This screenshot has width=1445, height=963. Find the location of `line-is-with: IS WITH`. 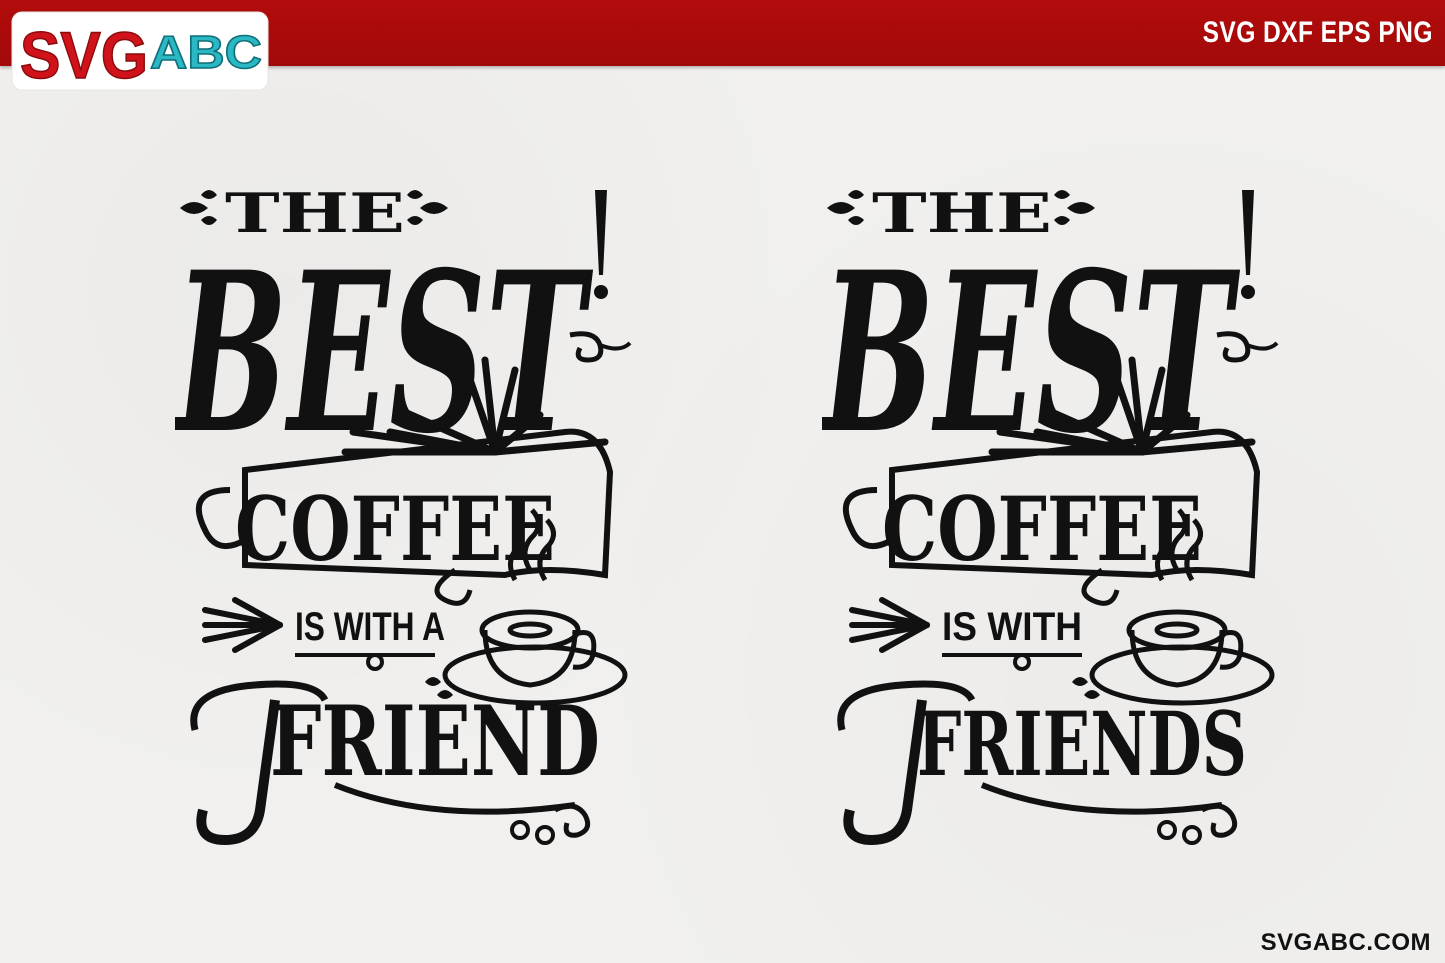

line-is-with: IS WITH is located at coordinates (1012, 627).